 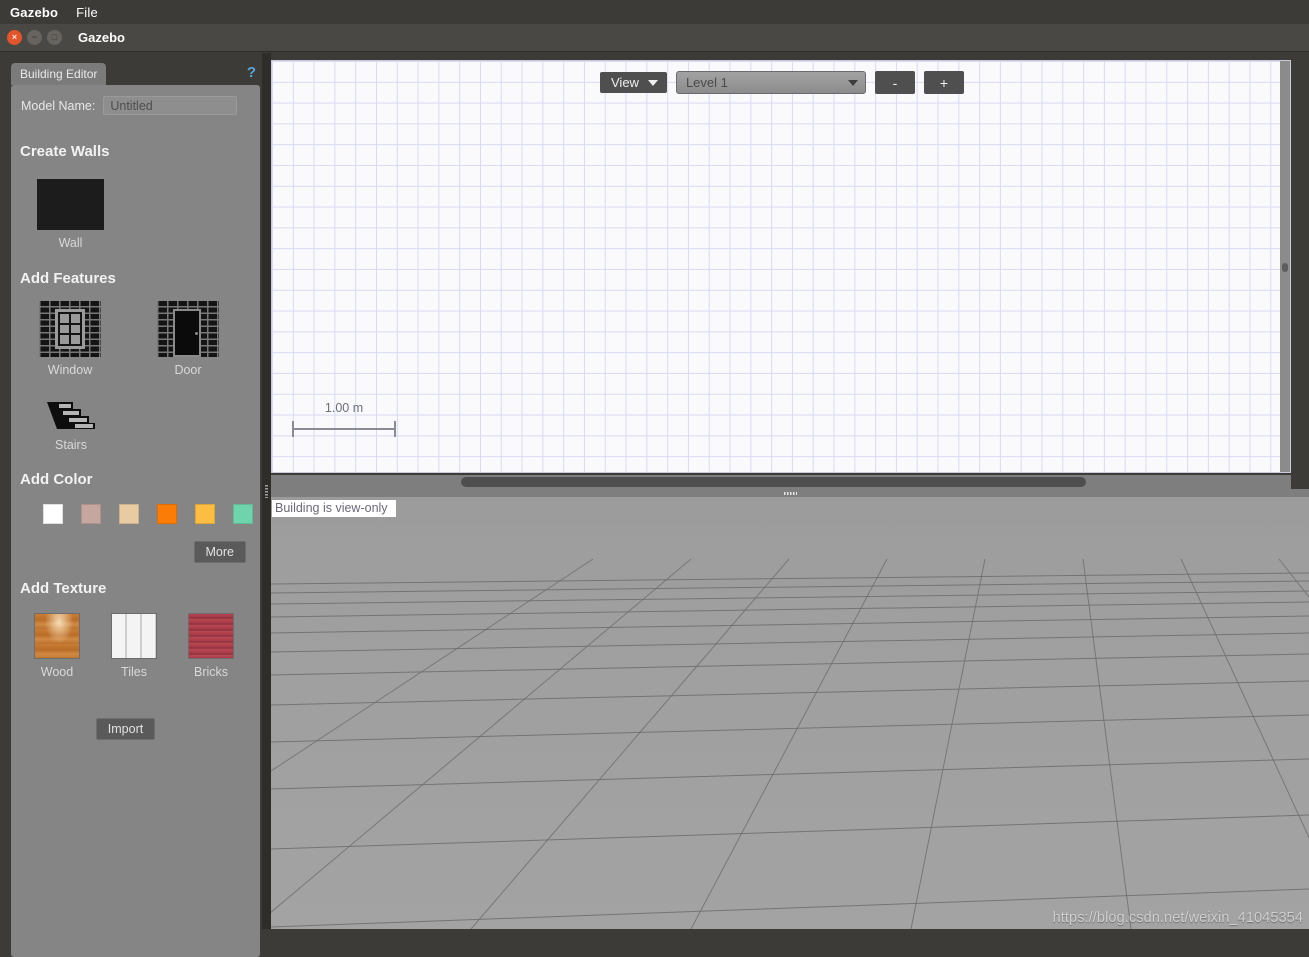 I want to click on scale-bar-label: 1.00 m, so click(x=344, y=408).